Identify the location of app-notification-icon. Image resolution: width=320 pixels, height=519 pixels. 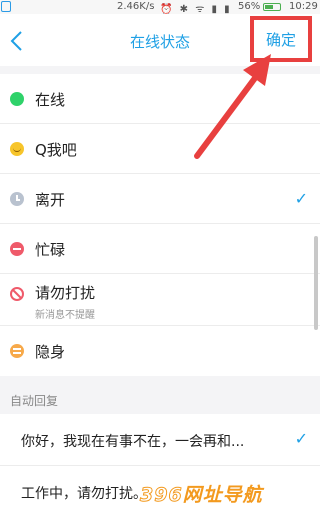
(6, 6).